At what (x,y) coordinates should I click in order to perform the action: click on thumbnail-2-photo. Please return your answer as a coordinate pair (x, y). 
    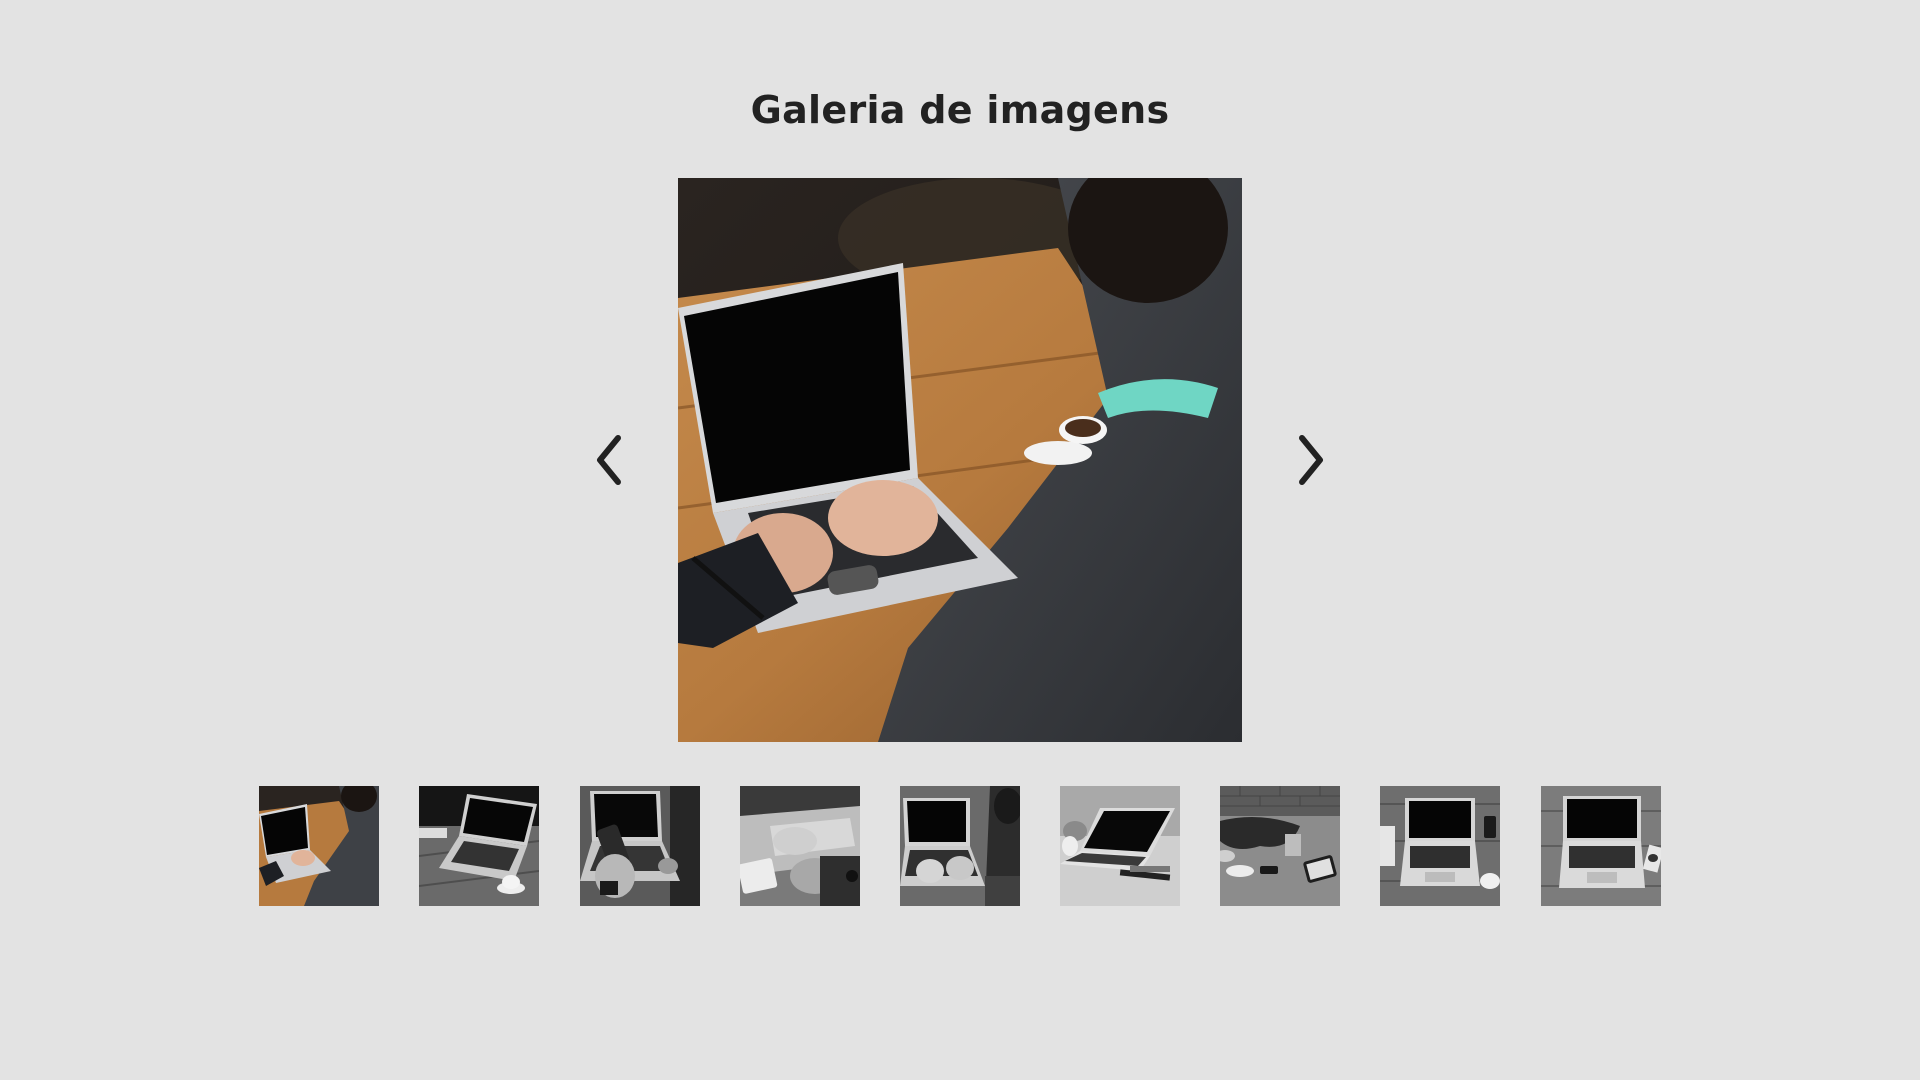
    Looking at the image, I should click on (479, 846).